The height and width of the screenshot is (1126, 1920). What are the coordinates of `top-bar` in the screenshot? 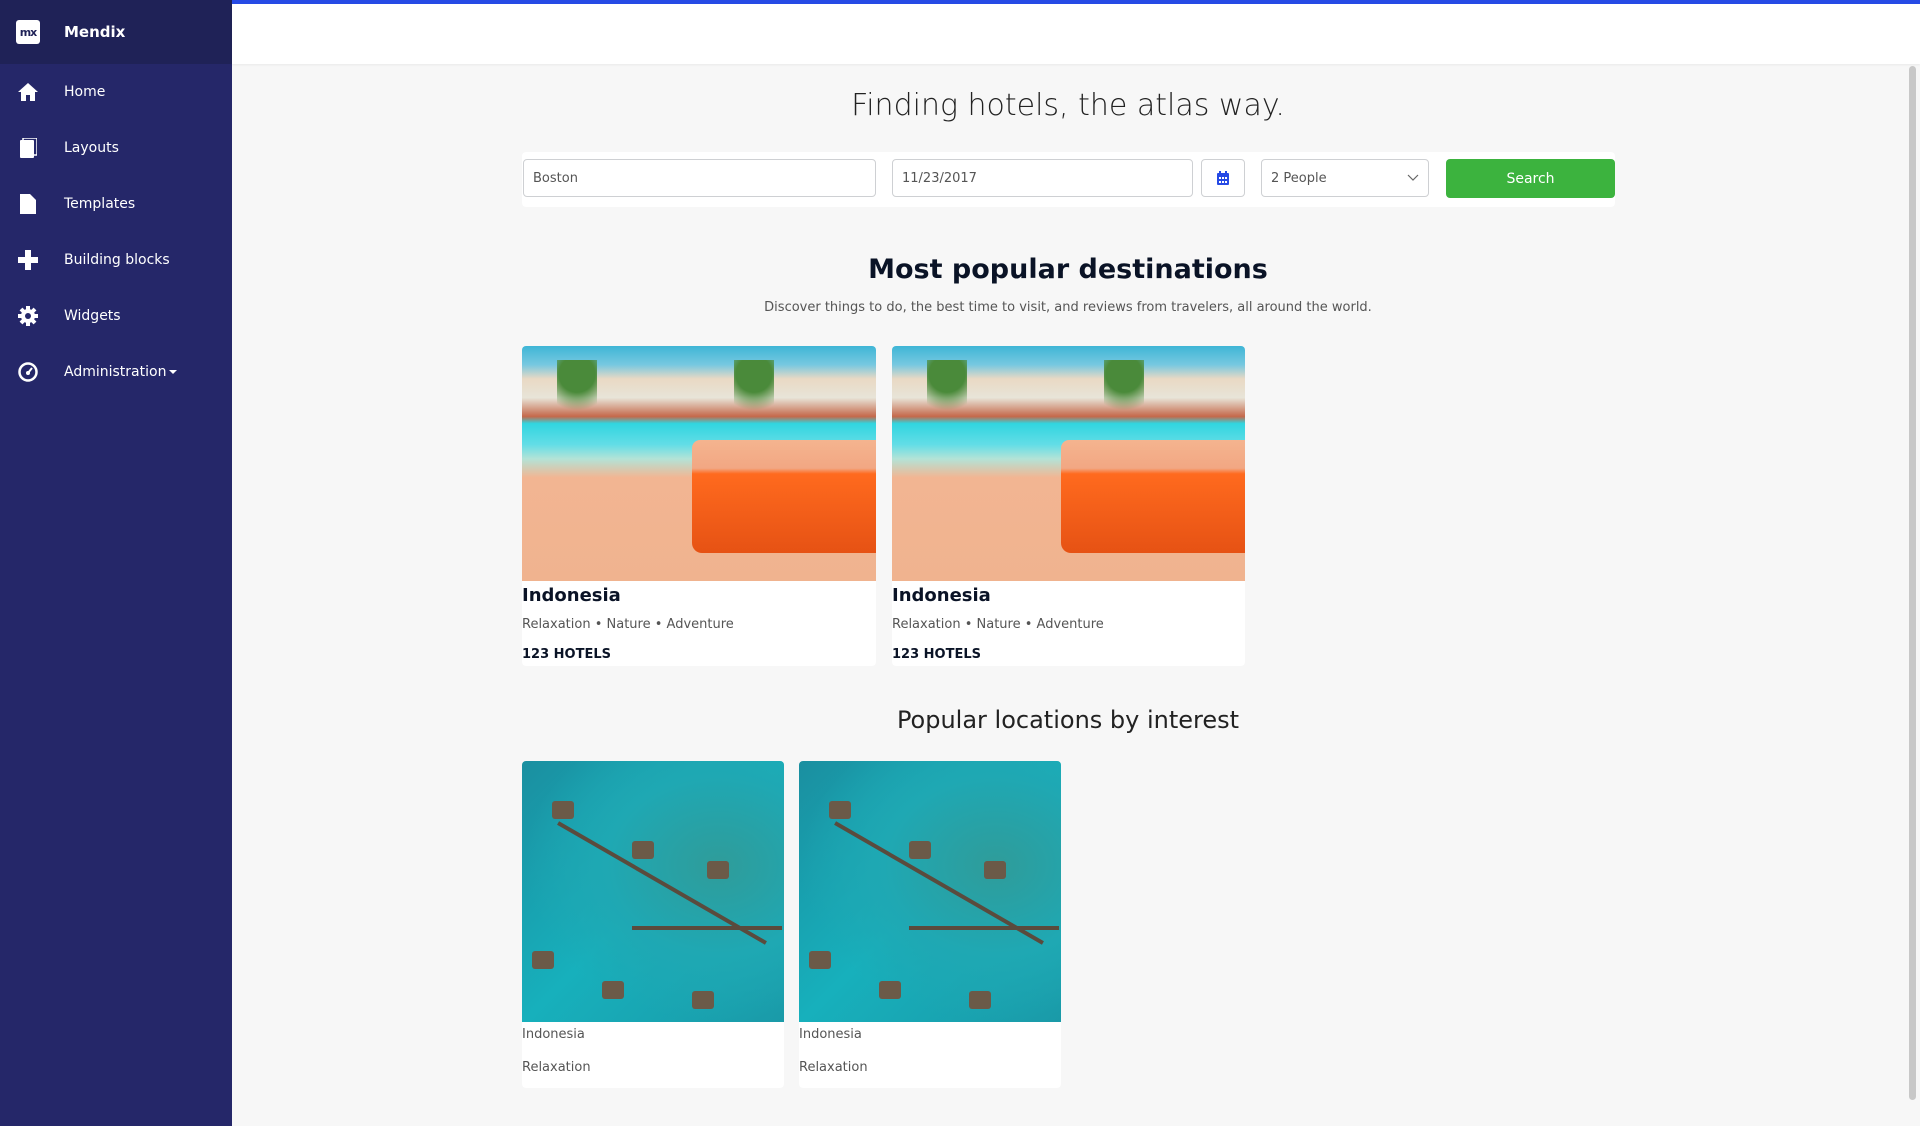 It's located at (1076, 32).